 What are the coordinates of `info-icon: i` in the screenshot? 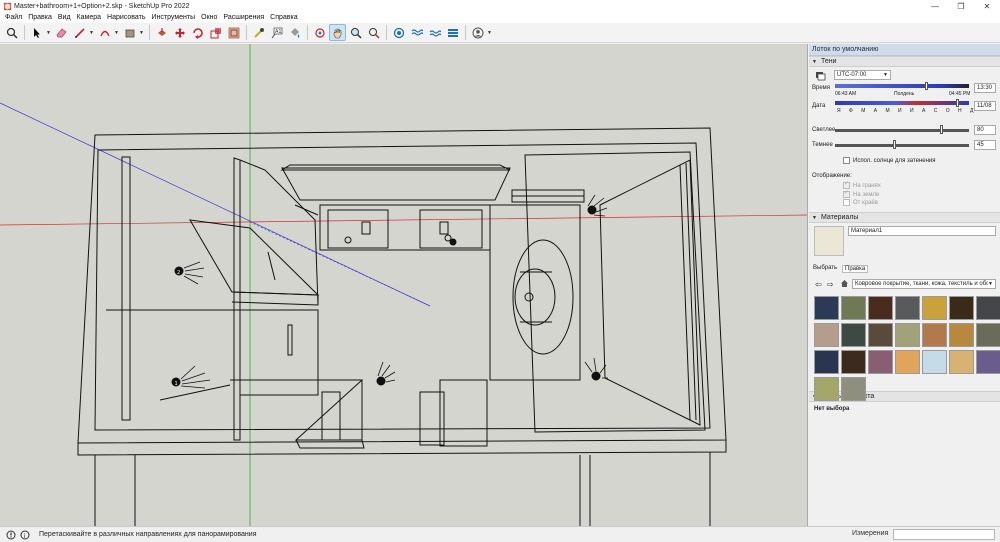 It's located at (25, 535).